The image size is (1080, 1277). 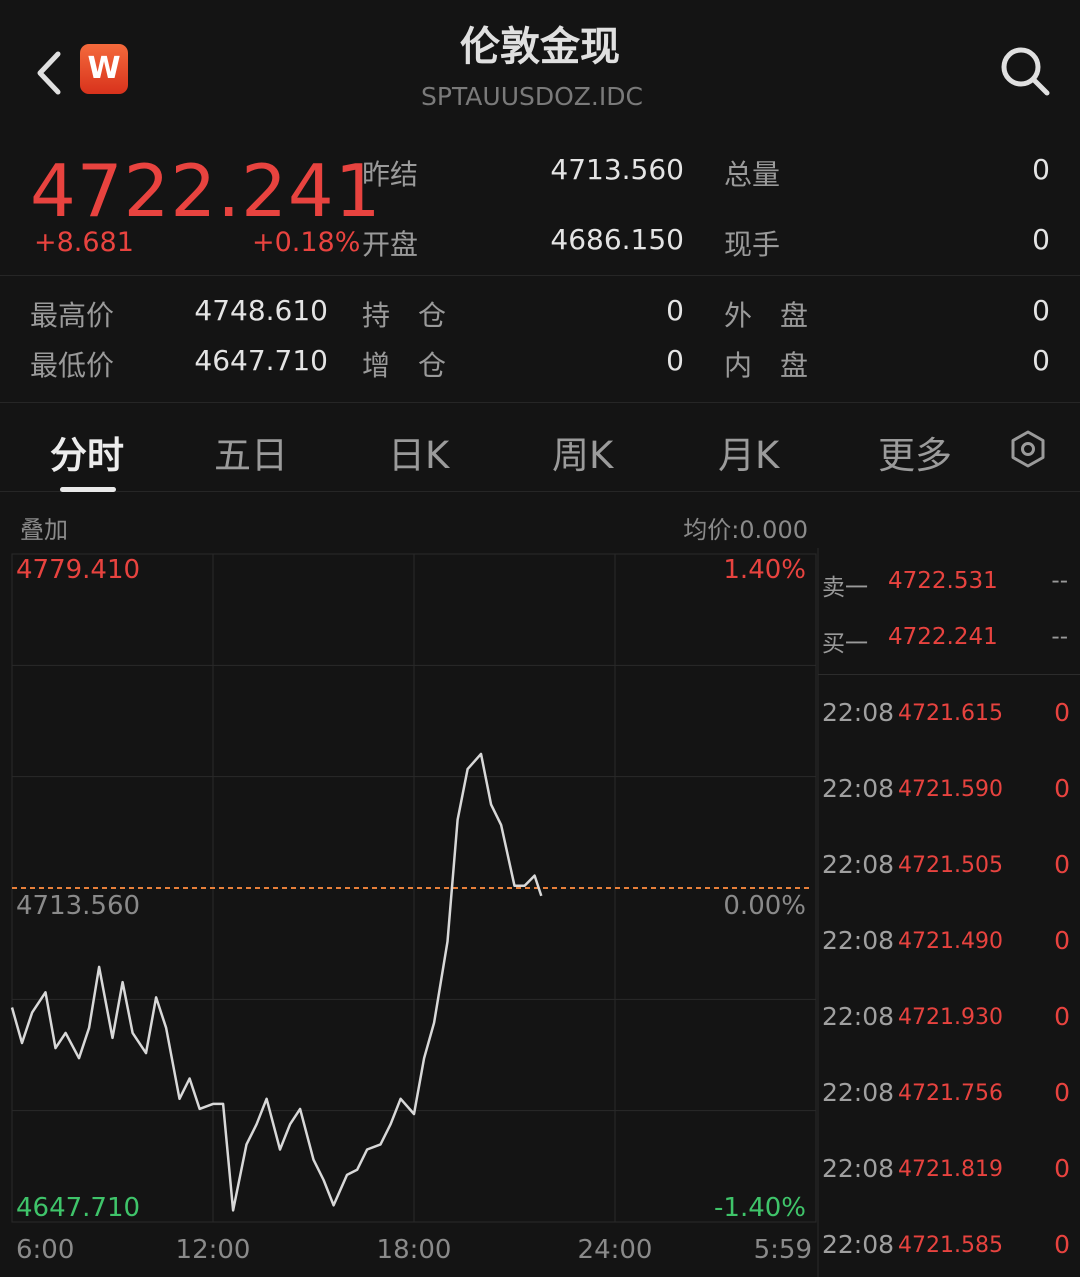 What do you see at coordinates (540, 447) in the screenshot?
I see `chart-tabs: 分时 五日 日K 周K 月K 更多` at bounding box center [540, 447].